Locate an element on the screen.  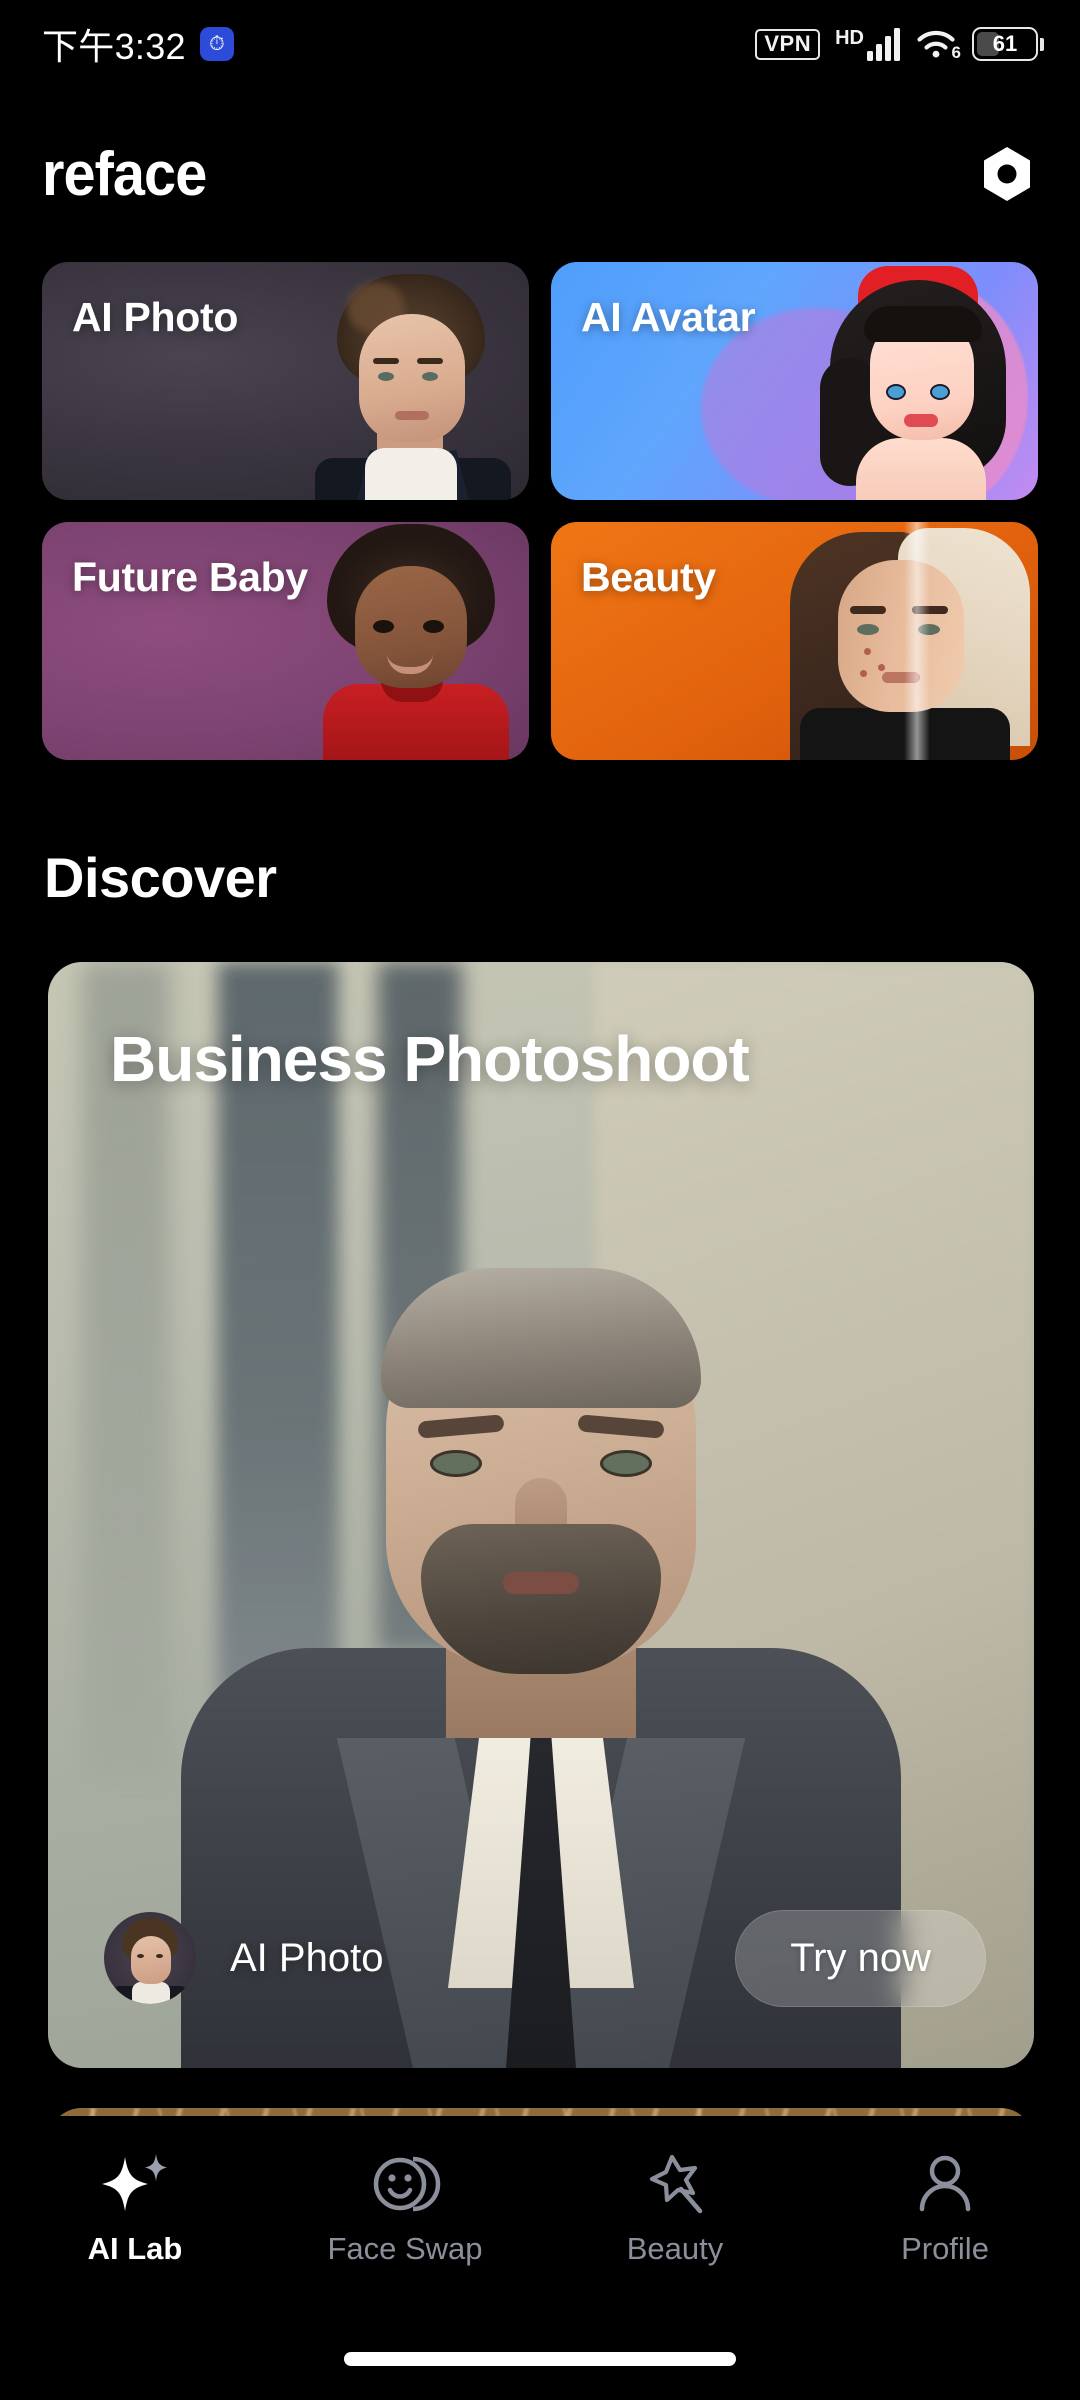
battery-icon: 61 is located at coordinates (1008, 44).